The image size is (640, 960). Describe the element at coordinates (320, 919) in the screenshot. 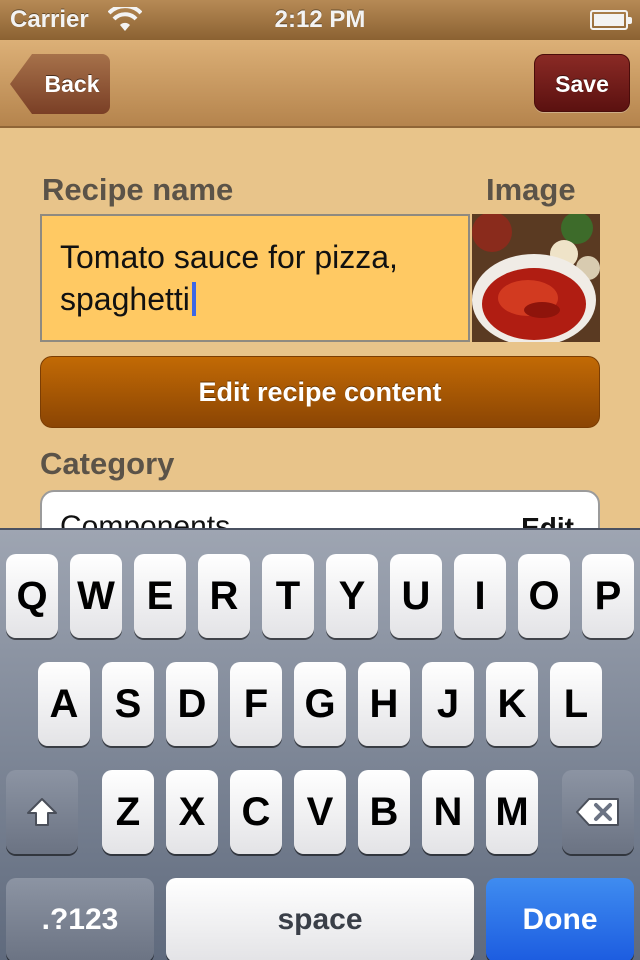

I see `space-key: space` at that location.